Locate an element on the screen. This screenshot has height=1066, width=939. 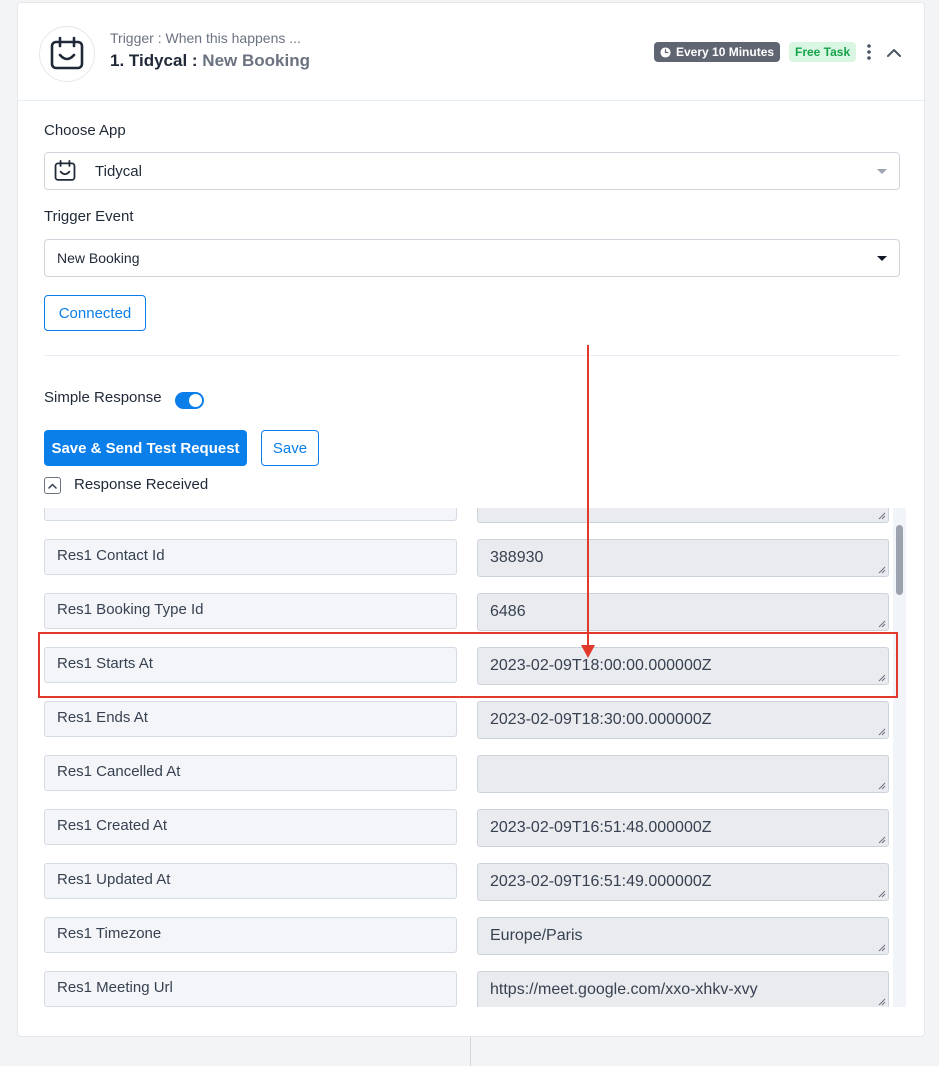
response-key-field: Res1 Ends At is located at coordinates (250, 719).